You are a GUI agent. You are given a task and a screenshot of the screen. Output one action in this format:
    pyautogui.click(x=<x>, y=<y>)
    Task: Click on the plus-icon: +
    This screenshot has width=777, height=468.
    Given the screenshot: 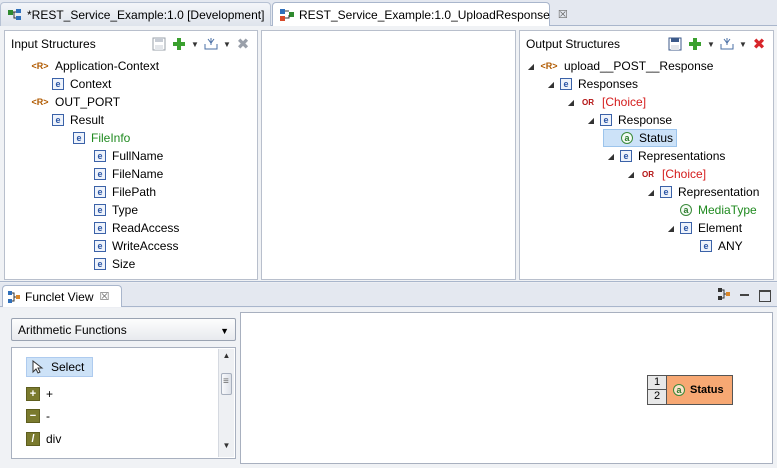 What is the action you would take?
    pyautogui.click(x=33, y=394)
    